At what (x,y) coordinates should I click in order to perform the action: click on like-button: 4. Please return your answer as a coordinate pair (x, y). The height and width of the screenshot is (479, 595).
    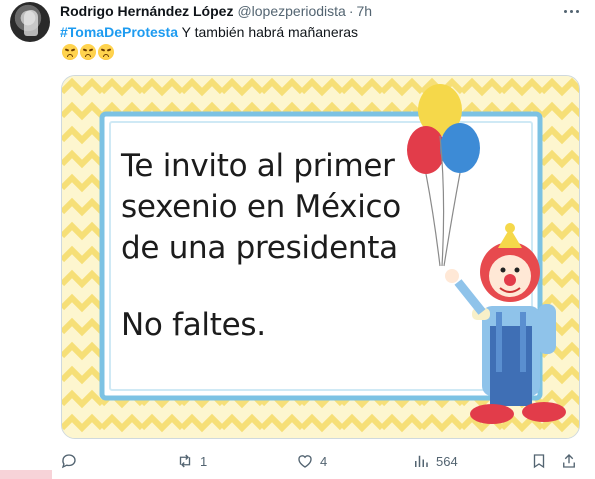
    Looking at the image, I should click on (311, 461).